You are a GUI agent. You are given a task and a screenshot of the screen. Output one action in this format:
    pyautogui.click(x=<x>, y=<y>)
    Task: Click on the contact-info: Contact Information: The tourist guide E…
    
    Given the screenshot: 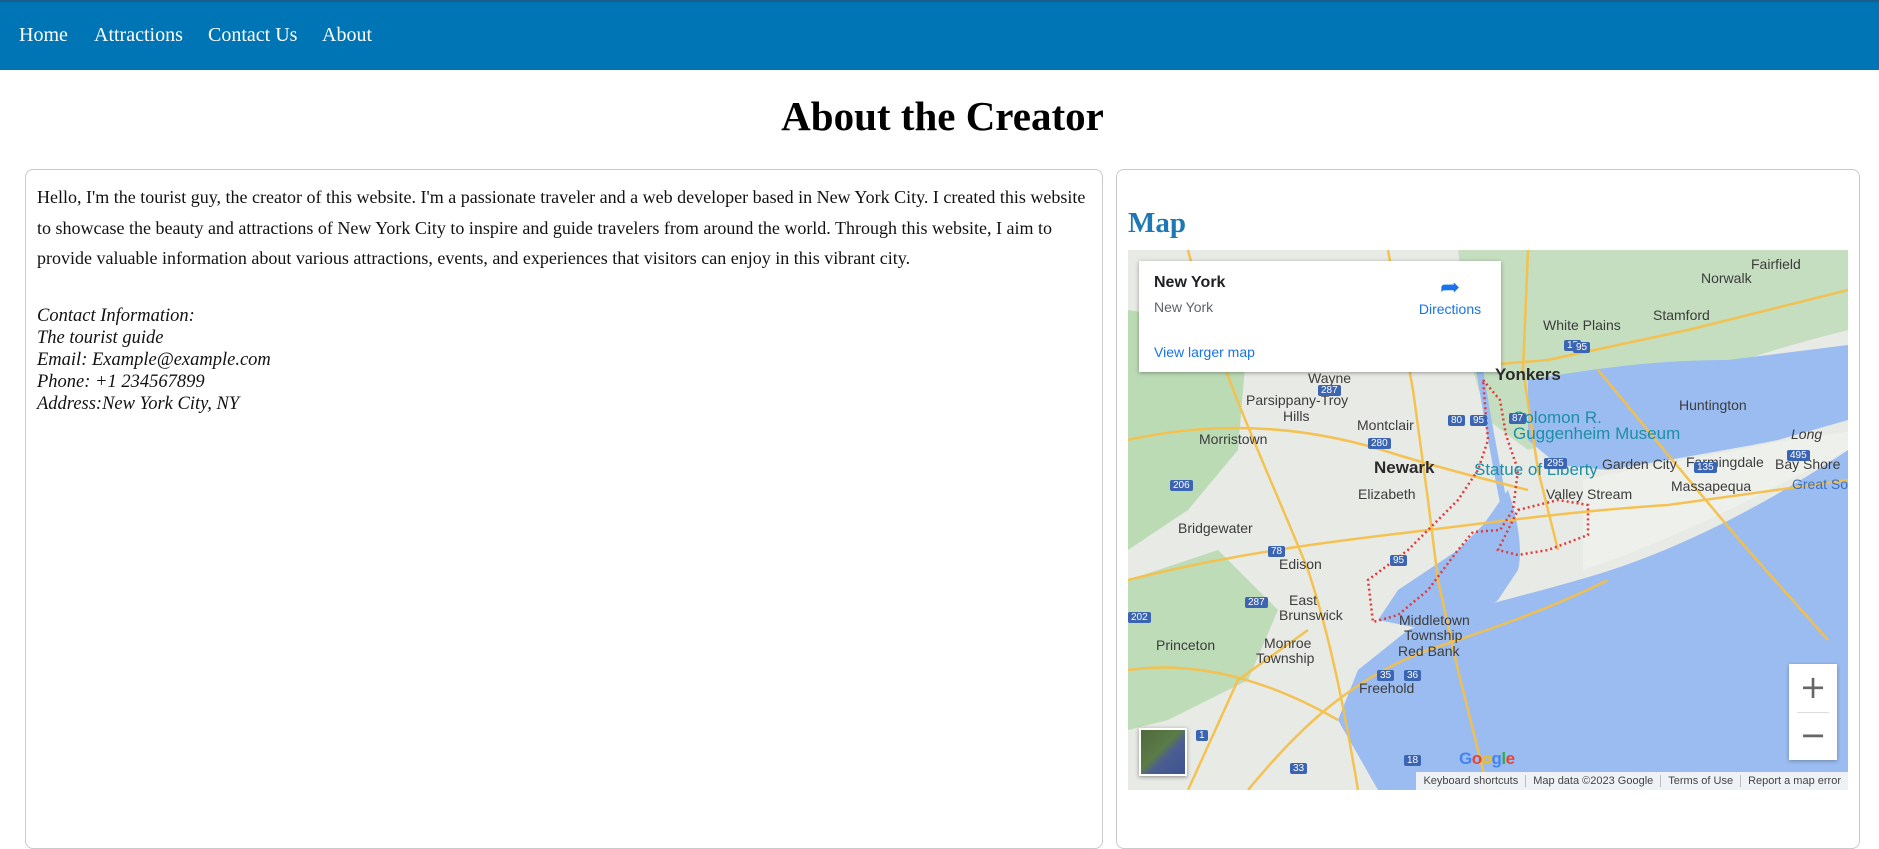 What is the action you would take?
    pyautogui.click(x=154, y=360)
    